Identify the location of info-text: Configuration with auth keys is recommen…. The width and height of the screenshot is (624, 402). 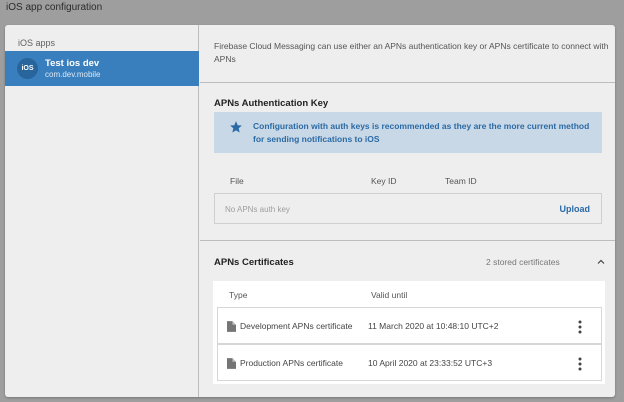
(421, 132).